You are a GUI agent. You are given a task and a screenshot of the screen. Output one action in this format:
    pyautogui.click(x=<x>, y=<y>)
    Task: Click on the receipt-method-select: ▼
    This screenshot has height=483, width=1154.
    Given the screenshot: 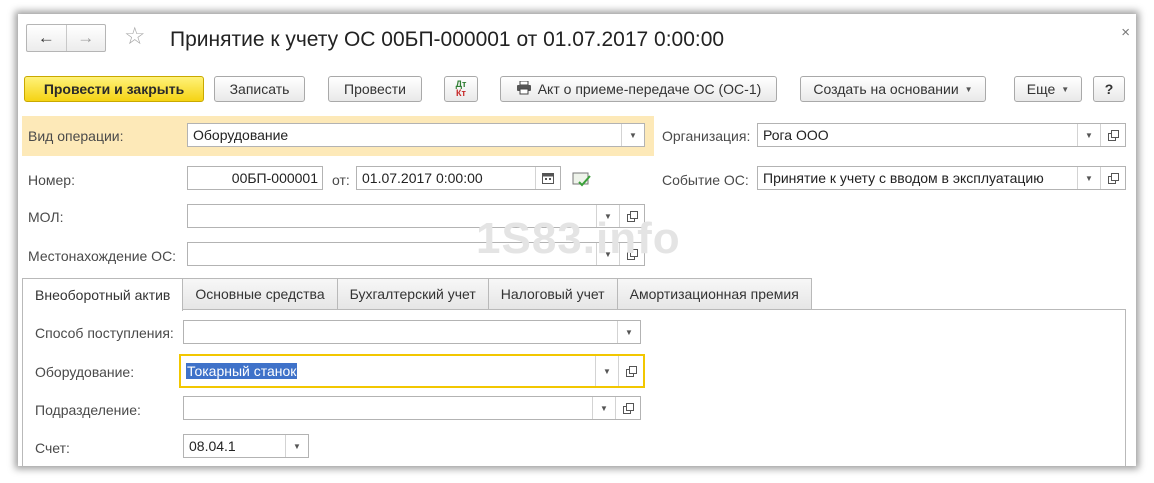 What is the action you would take?
    pyautogui.click(x=412, y=332)
    